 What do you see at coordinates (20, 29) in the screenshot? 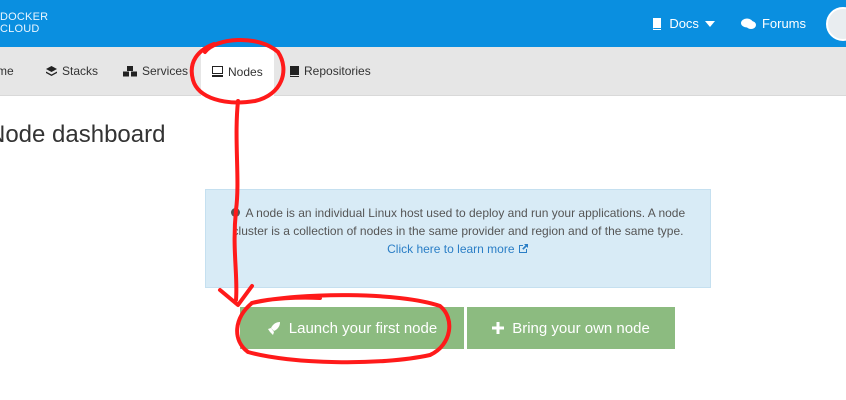
I see `brand-line-2: CLOUD` at bounding box center [20, 29].